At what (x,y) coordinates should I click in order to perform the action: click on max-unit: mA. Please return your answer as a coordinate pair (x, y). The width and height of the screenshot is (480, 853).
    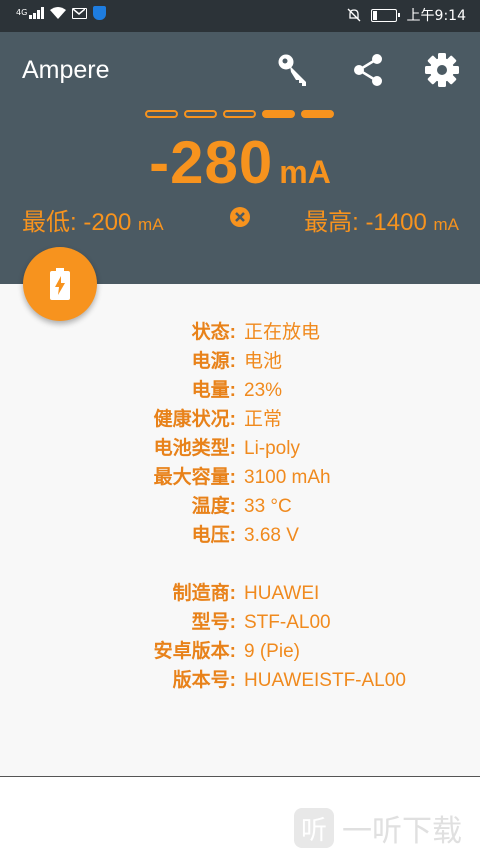
    Looking at the image, I should click on (446, 224).